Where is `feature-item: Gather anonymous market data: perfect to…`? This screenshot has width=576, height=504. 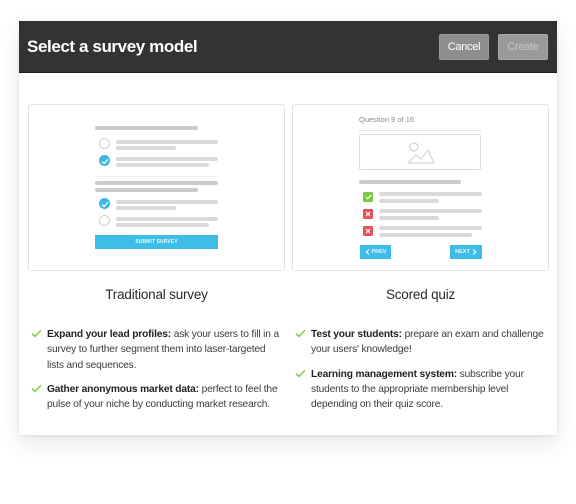
feature-item: Gather anonymous market data: perfect to… is located at coordinates (155, 397).